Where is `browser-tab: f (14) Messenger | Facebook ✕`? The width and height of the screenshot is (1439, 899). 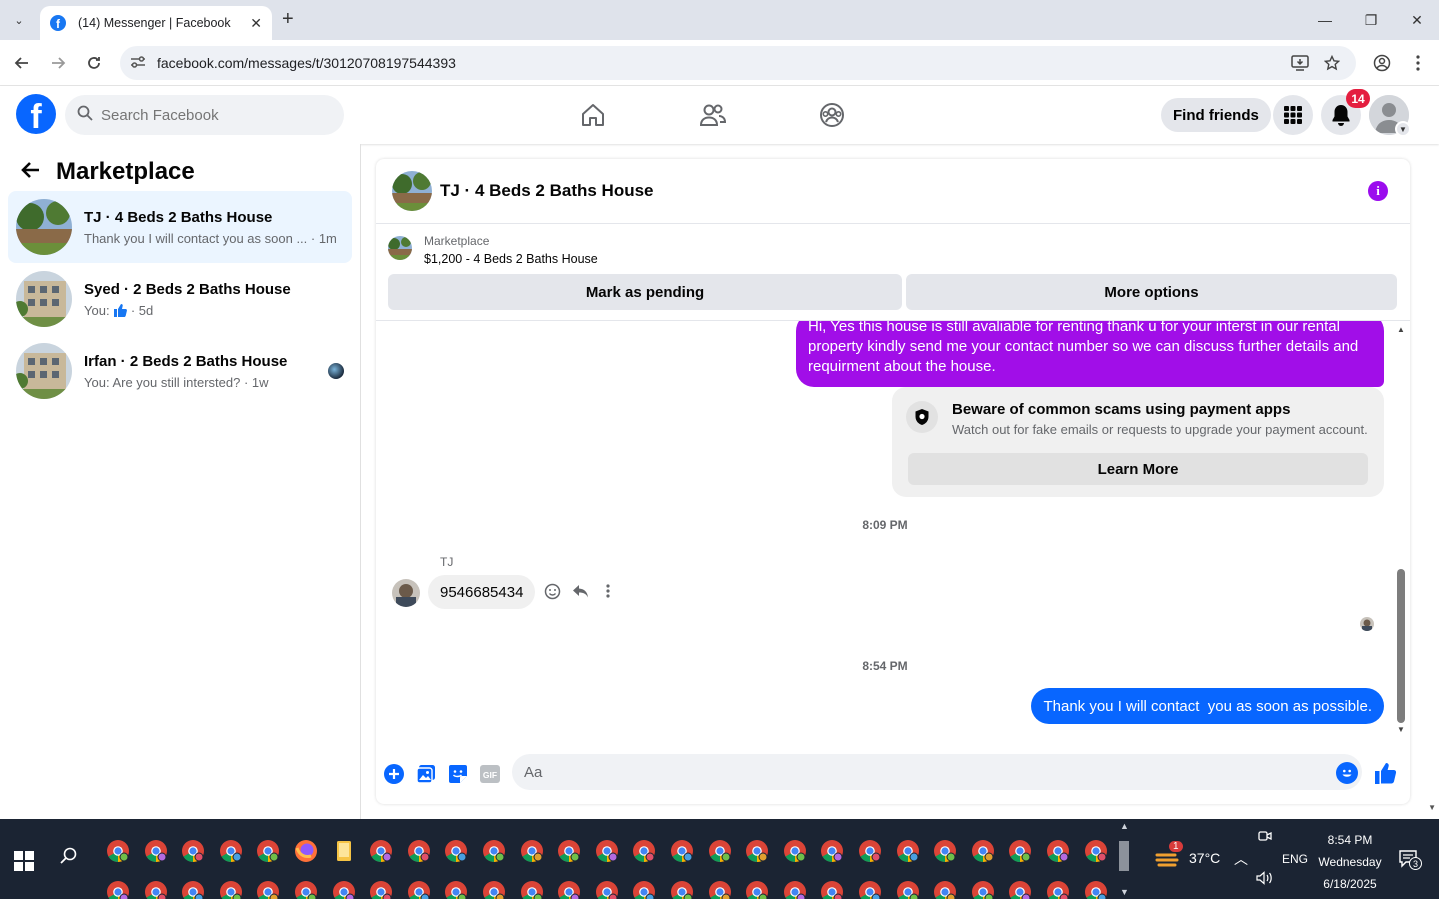
browser-tab: f (14) Messenger | Facebook ✕ is located at coordinates (156, 23).